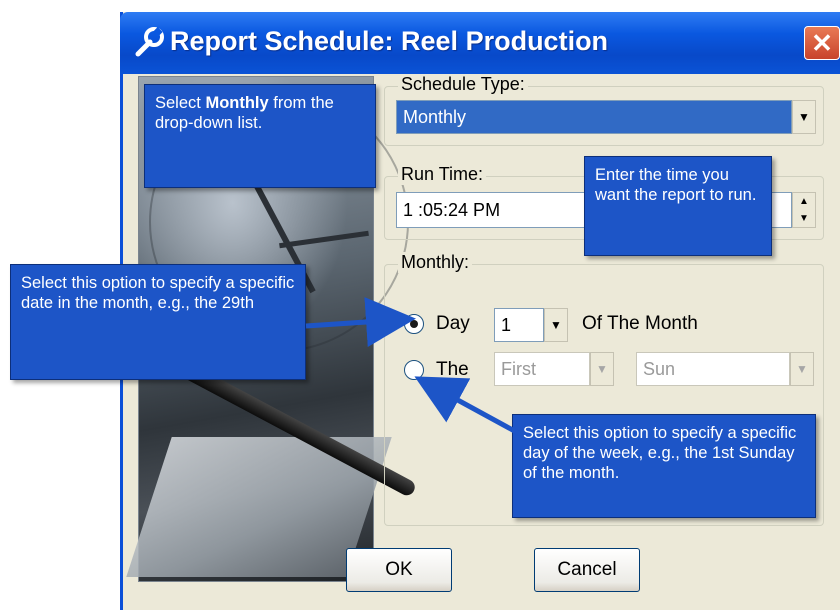 The width and height of the screenshot is (840, 610). What do you see at coordinates (413, 367) in the screenshot?
I see `annotation-arrows` at bounding box center [413, 367].